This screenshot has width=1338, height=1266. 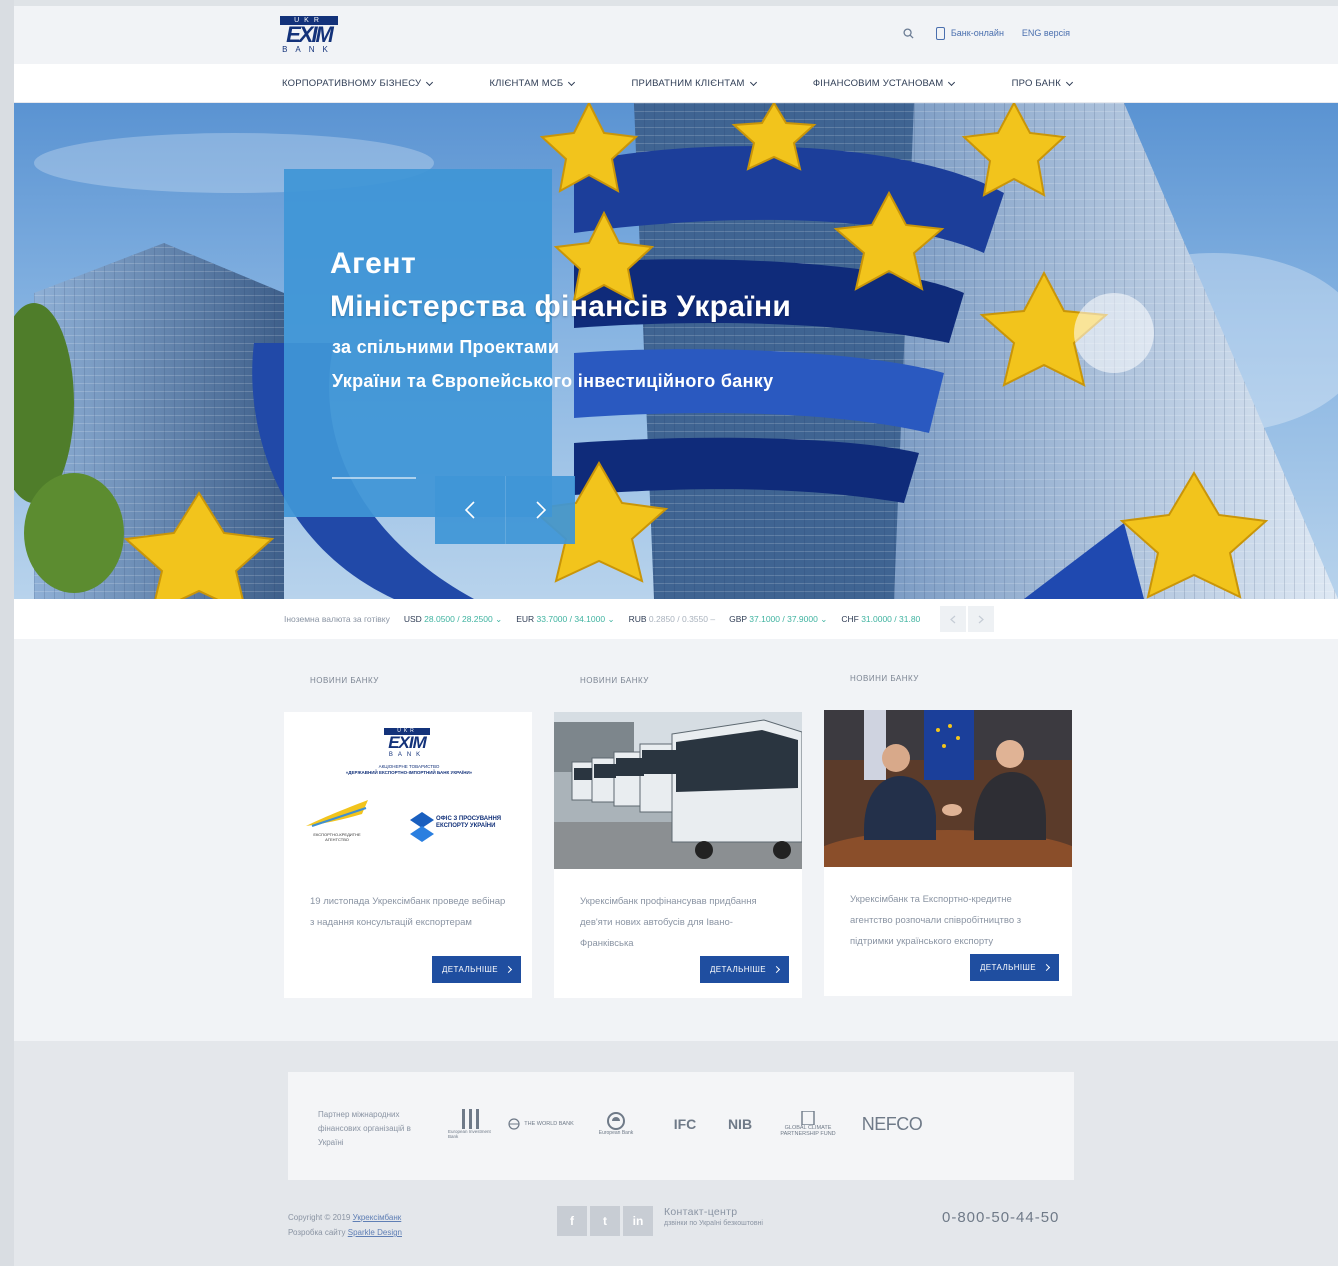 I want to click on partner-logo-gcpf: GLOBAL CLIMATE PARTNERSHIP FUND, so click(x=808, y=1124).